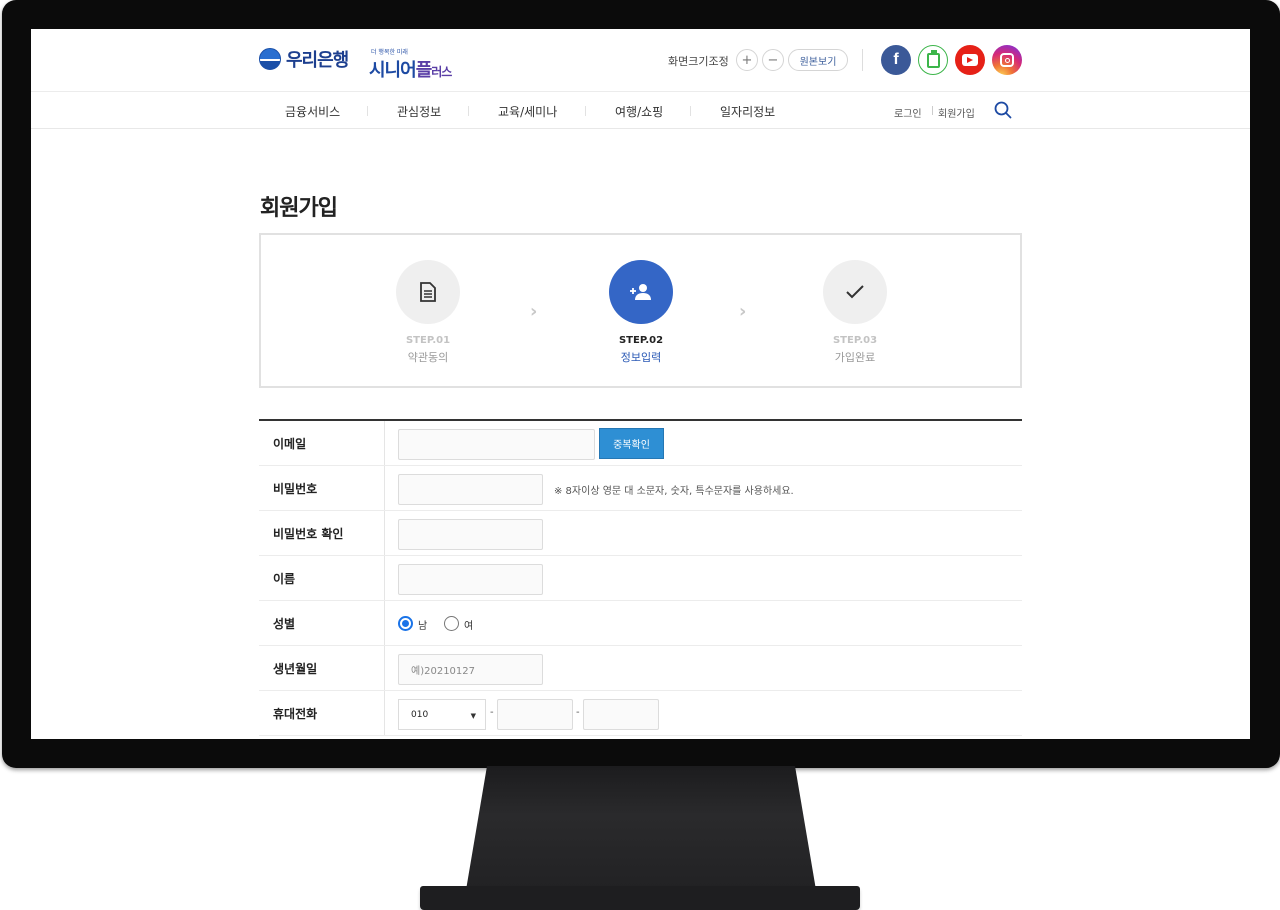  What do you see at coordinates (470, 669) in the screenshot?
I see `birth-input: 예)20210127` at bounding box center [470, 669].